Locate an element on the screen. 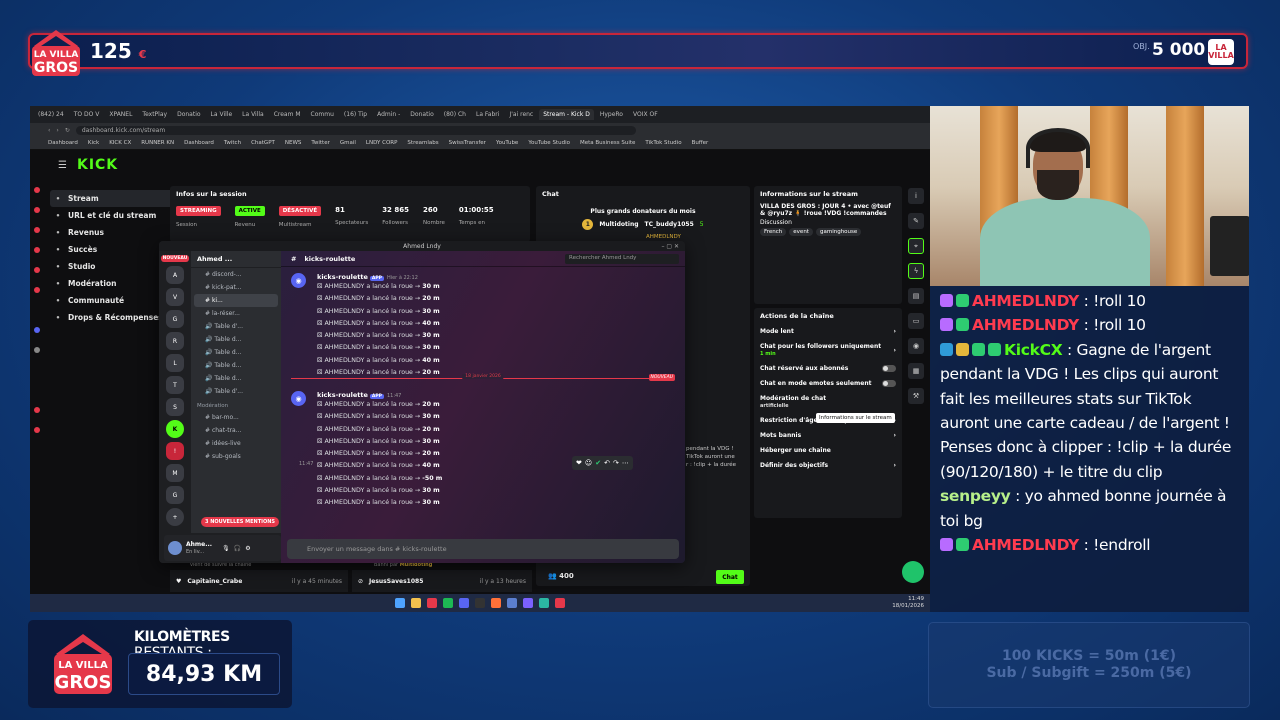 This screenshot has height=720, width=1280. more-icon: ⋯ is located at coordinates (625, 463).